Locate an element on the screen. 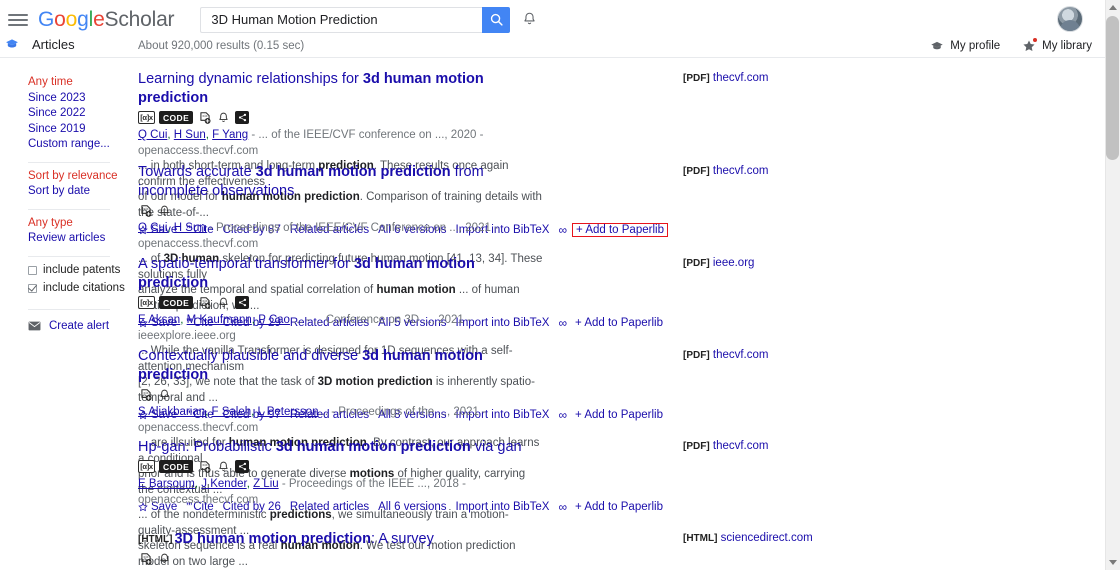 The width and height of the screenshot is (1120, 570). user-avatar is located at coordinates (1070, 19).